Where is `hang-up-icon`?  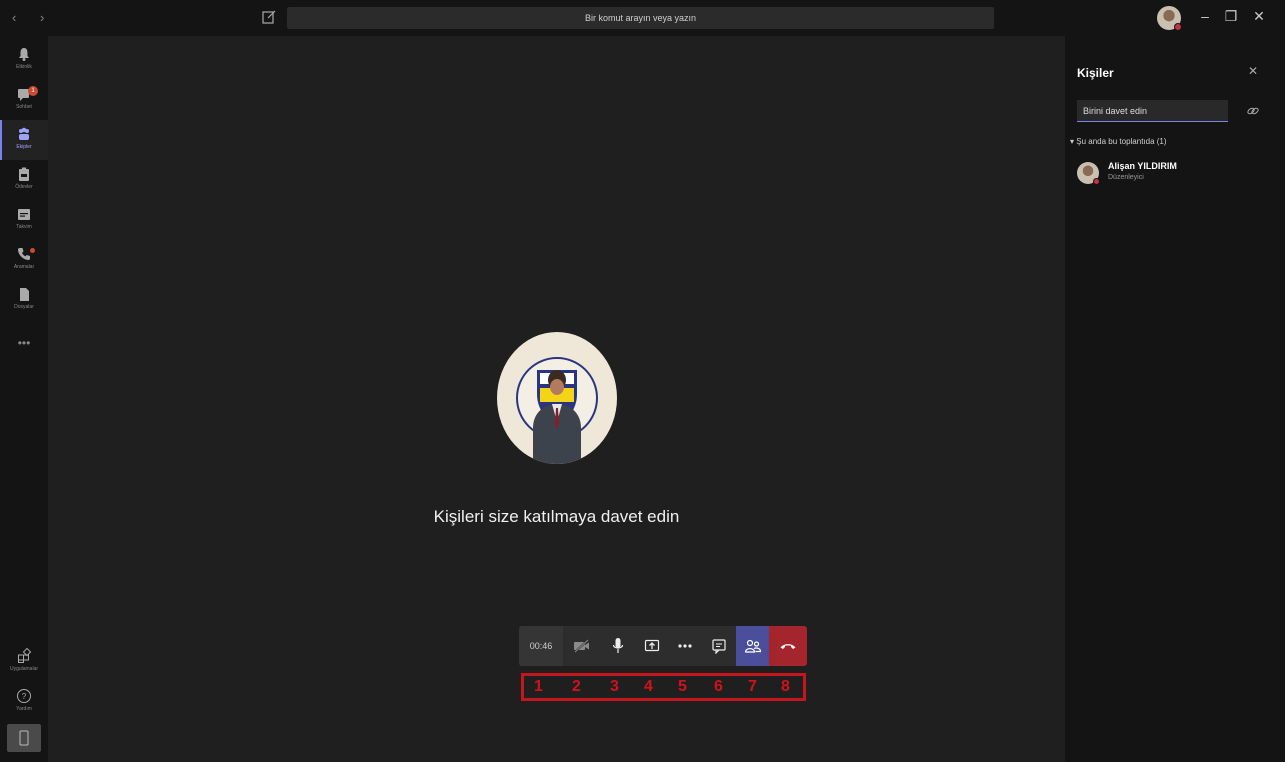 hang-up-icon is located at coordinates (788, 646).